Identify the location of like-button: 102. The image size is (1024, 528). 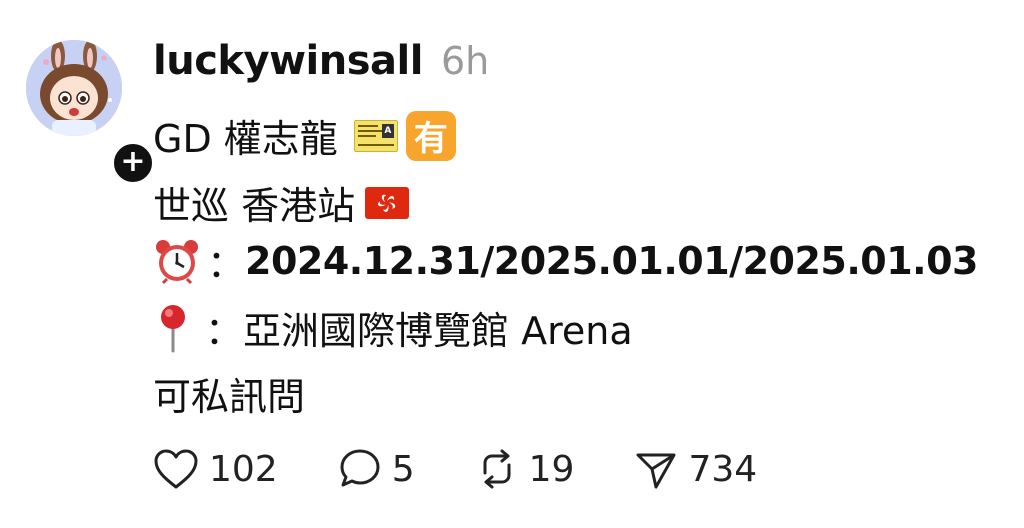
(215, 469).